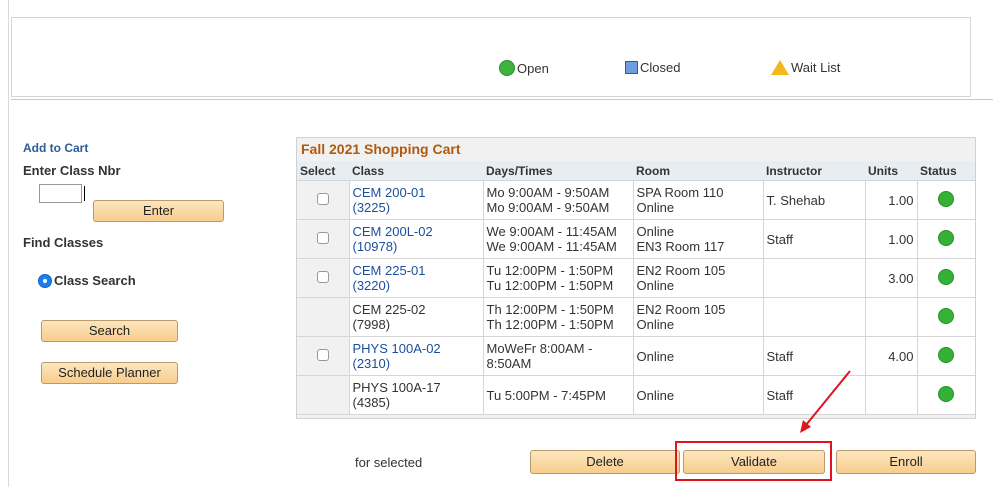 Image resolution: width=993 pixels, height=487 pixels. What do you see at coordinates (109, 373) in the screenshot?
I see `schedule-planner-button: Schedule Planner` at bounding box center [109, 373].